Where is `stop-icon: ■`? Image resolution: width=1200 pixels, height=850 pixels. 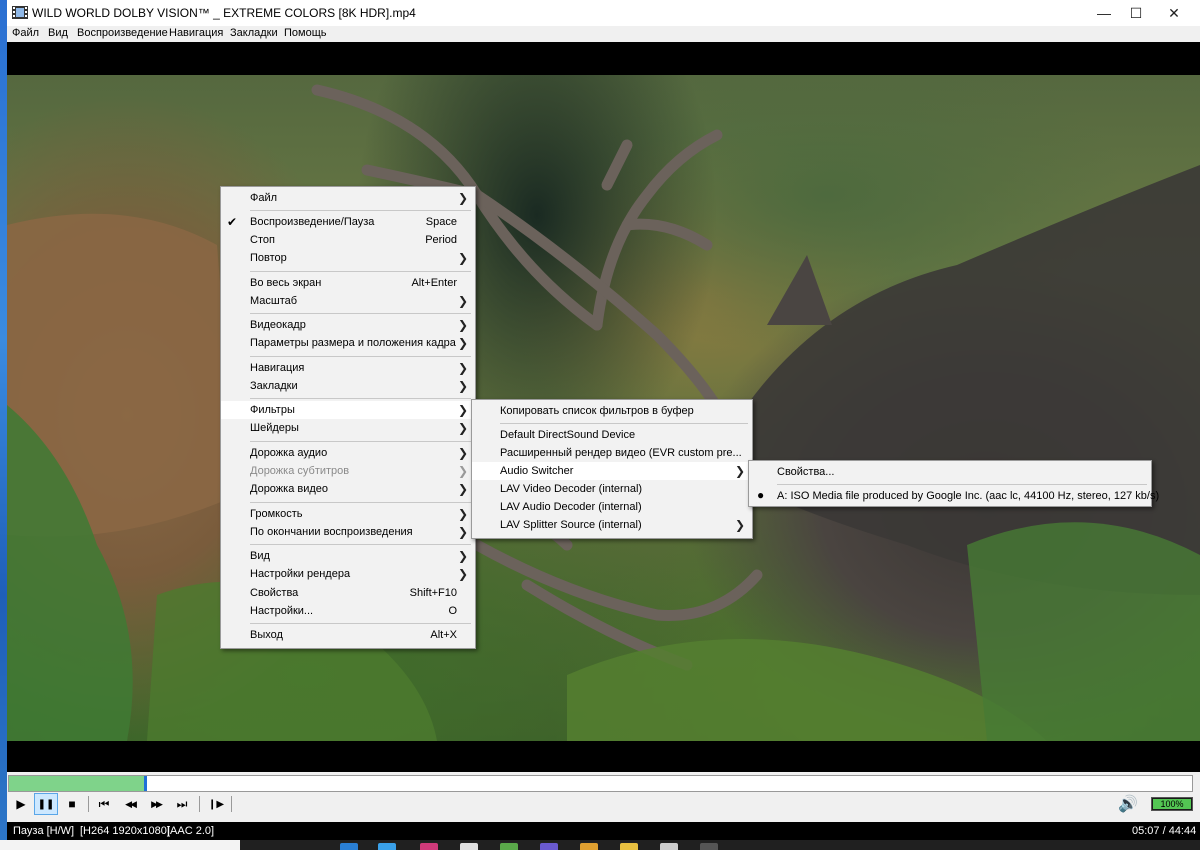 stop-icon: ■ is located at coordinates (72, 804).